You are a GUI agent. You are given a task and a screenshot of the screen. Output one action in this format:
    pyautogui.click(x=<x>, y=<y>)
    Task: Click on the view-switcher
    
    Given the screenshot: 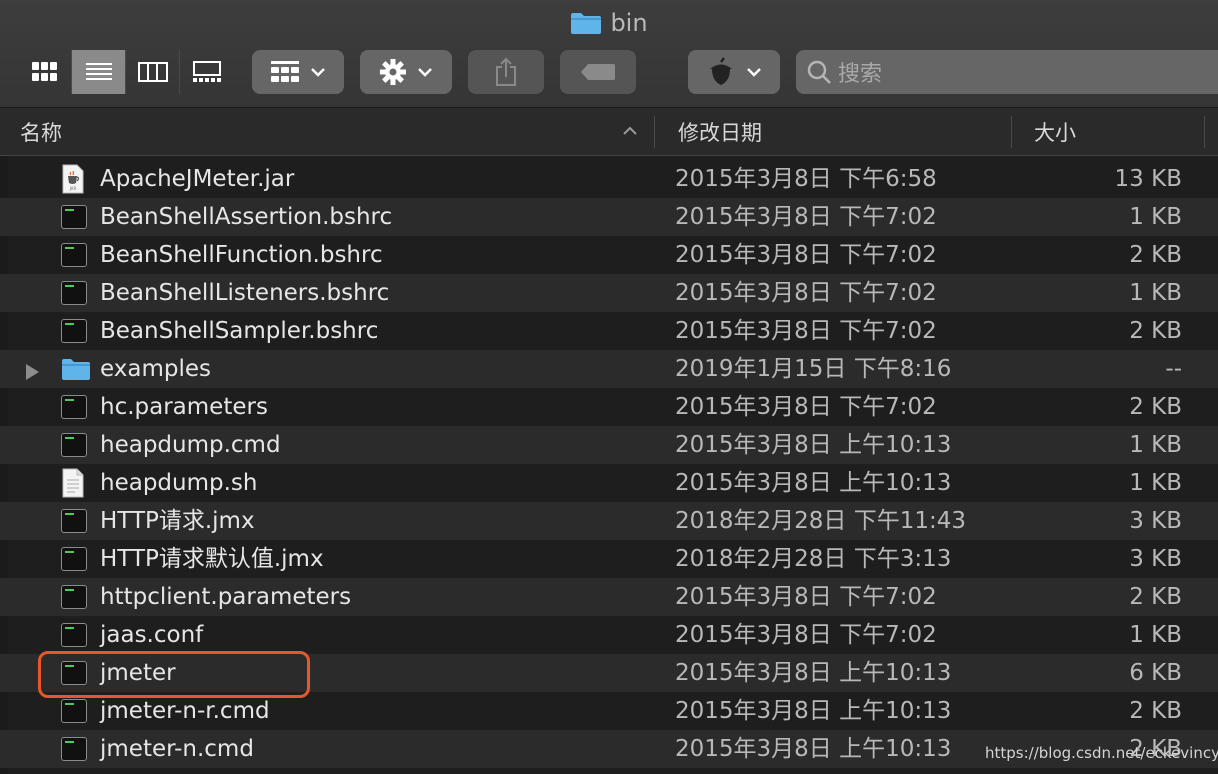 What is the action you would take?
    pyautogui.click(x=126, y=72)
    